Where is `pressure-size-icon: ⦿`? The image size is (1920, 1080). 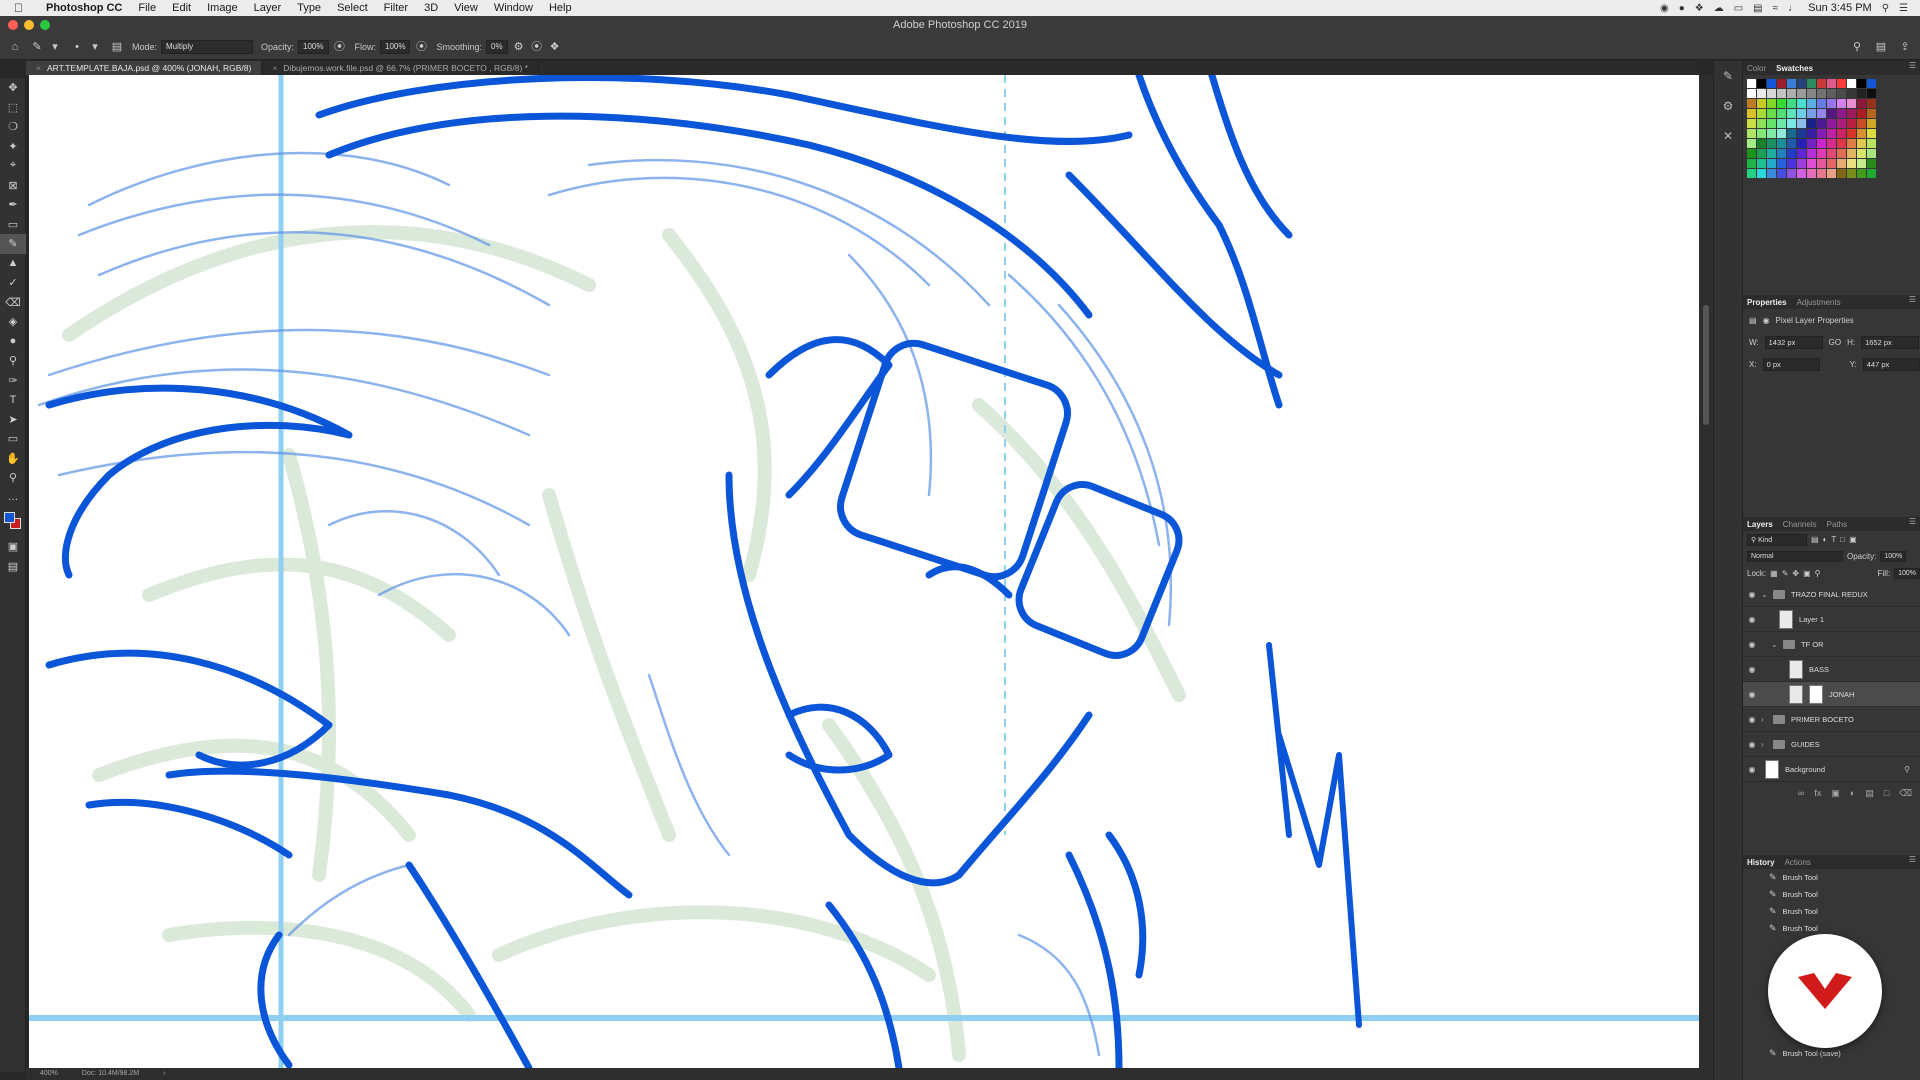 pressure-size-icon: ⦿ is located at coordinates (537, 47).